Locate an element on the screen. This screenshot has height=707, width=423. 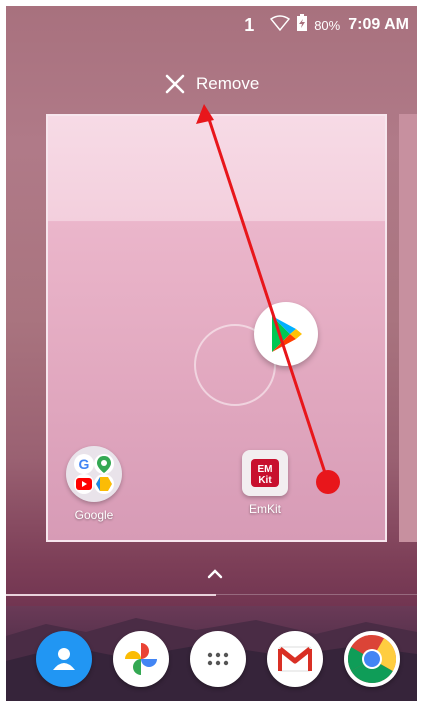
contacts-icon is located at coordinates (64, 659).